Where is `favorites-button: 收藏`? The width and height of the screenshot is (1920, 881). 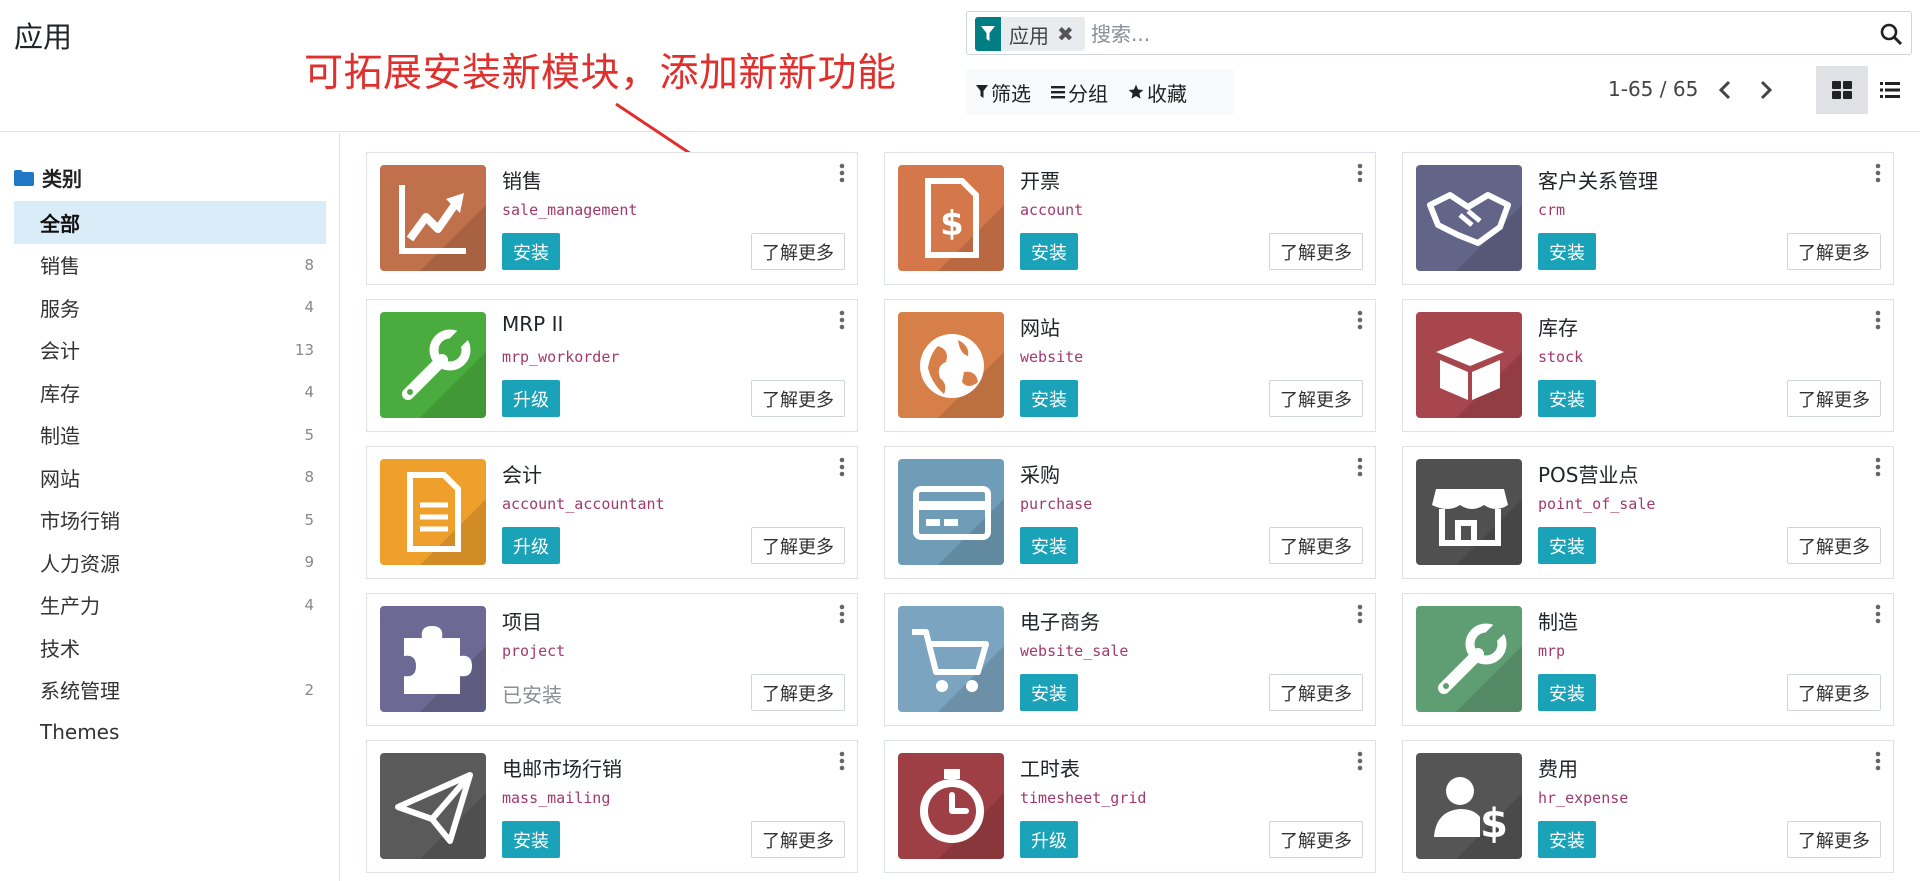
favorites-button: 收藏 is located at coordinates (1157, 92).